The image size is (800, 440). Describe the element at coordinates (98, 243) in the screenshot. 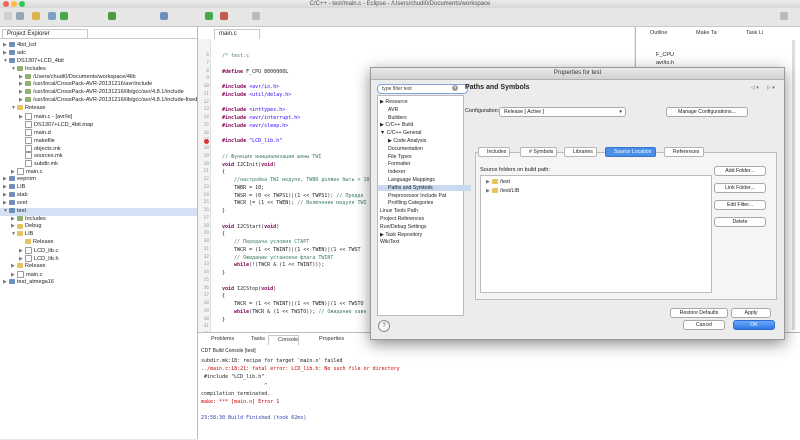

I see `tree-item: Release` at that location.